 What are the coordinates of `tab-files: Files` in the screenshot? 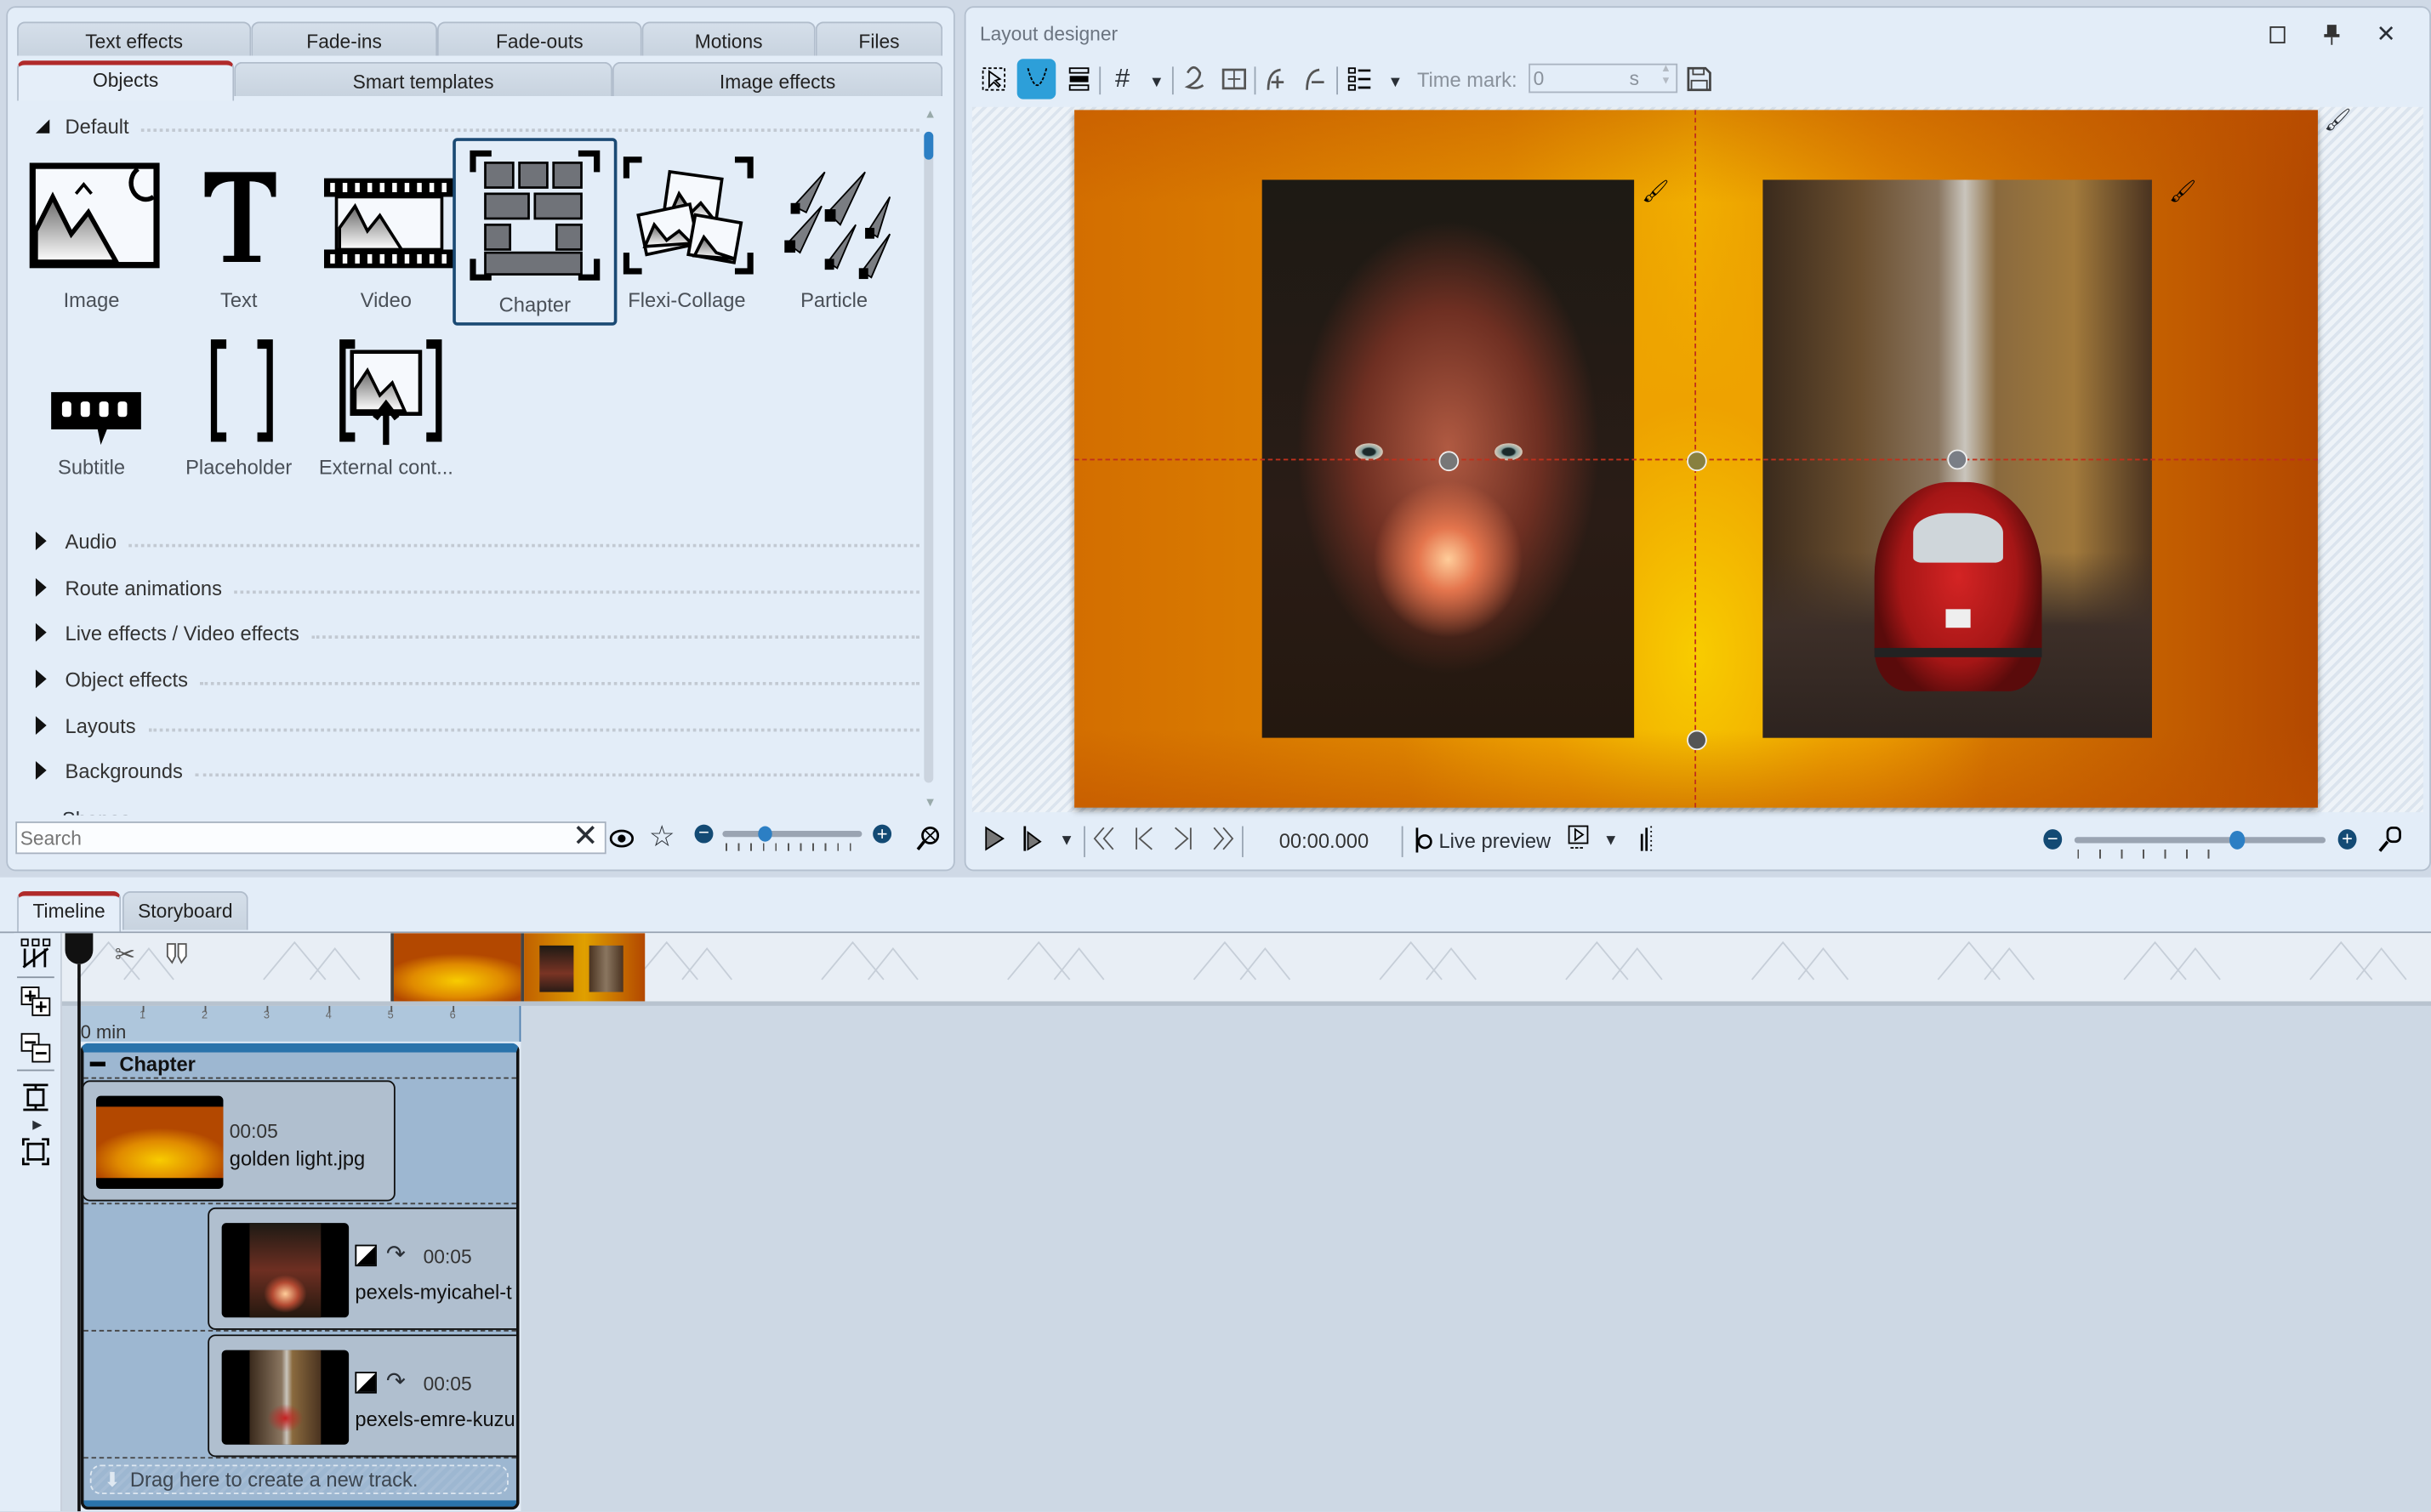 It's located at (879, 38).